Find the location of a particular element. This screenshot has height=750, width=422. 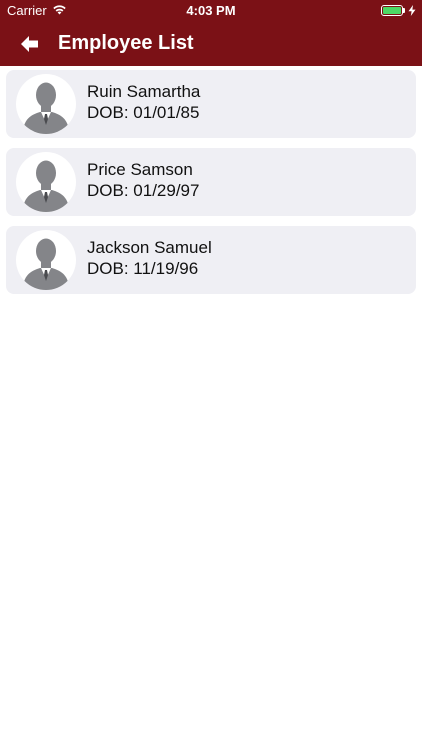

employee-dob: DOB: 01/29/97 is located at coordinates (143, 190).